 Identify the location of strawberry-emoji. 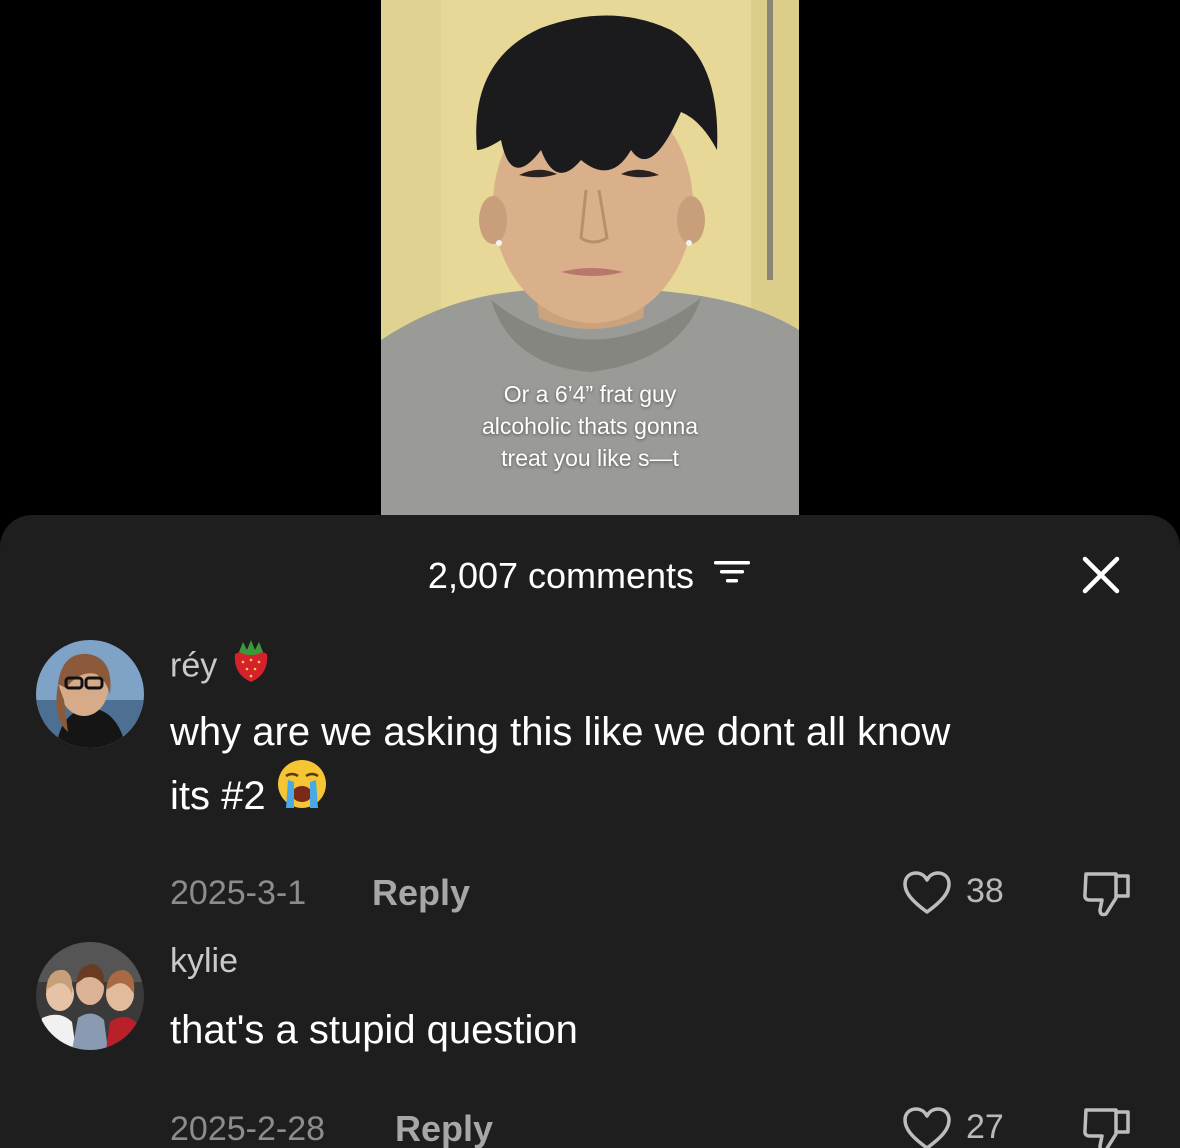
(251, 664).